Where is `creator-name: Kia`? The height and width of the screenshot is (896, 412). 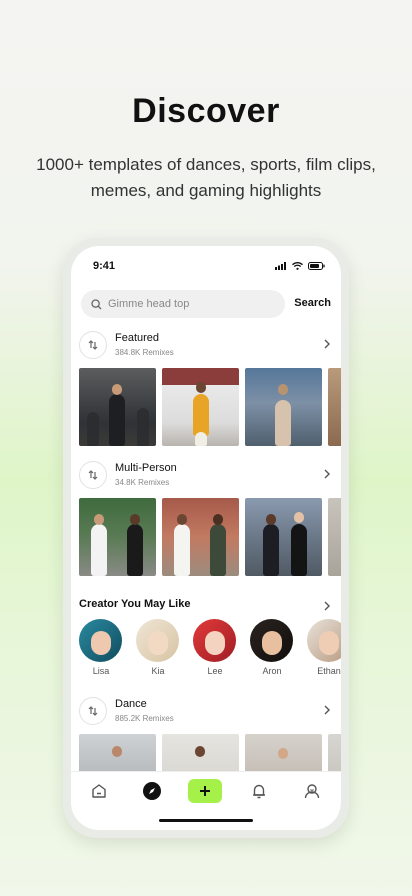
creator-name: Kia is located at coordinates (158, 671).